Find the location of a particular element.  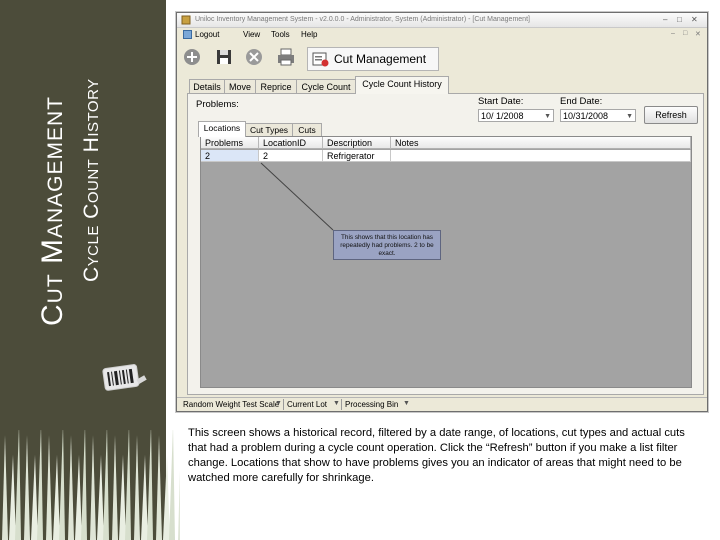

save-icon is located at coordinates (224, 57).